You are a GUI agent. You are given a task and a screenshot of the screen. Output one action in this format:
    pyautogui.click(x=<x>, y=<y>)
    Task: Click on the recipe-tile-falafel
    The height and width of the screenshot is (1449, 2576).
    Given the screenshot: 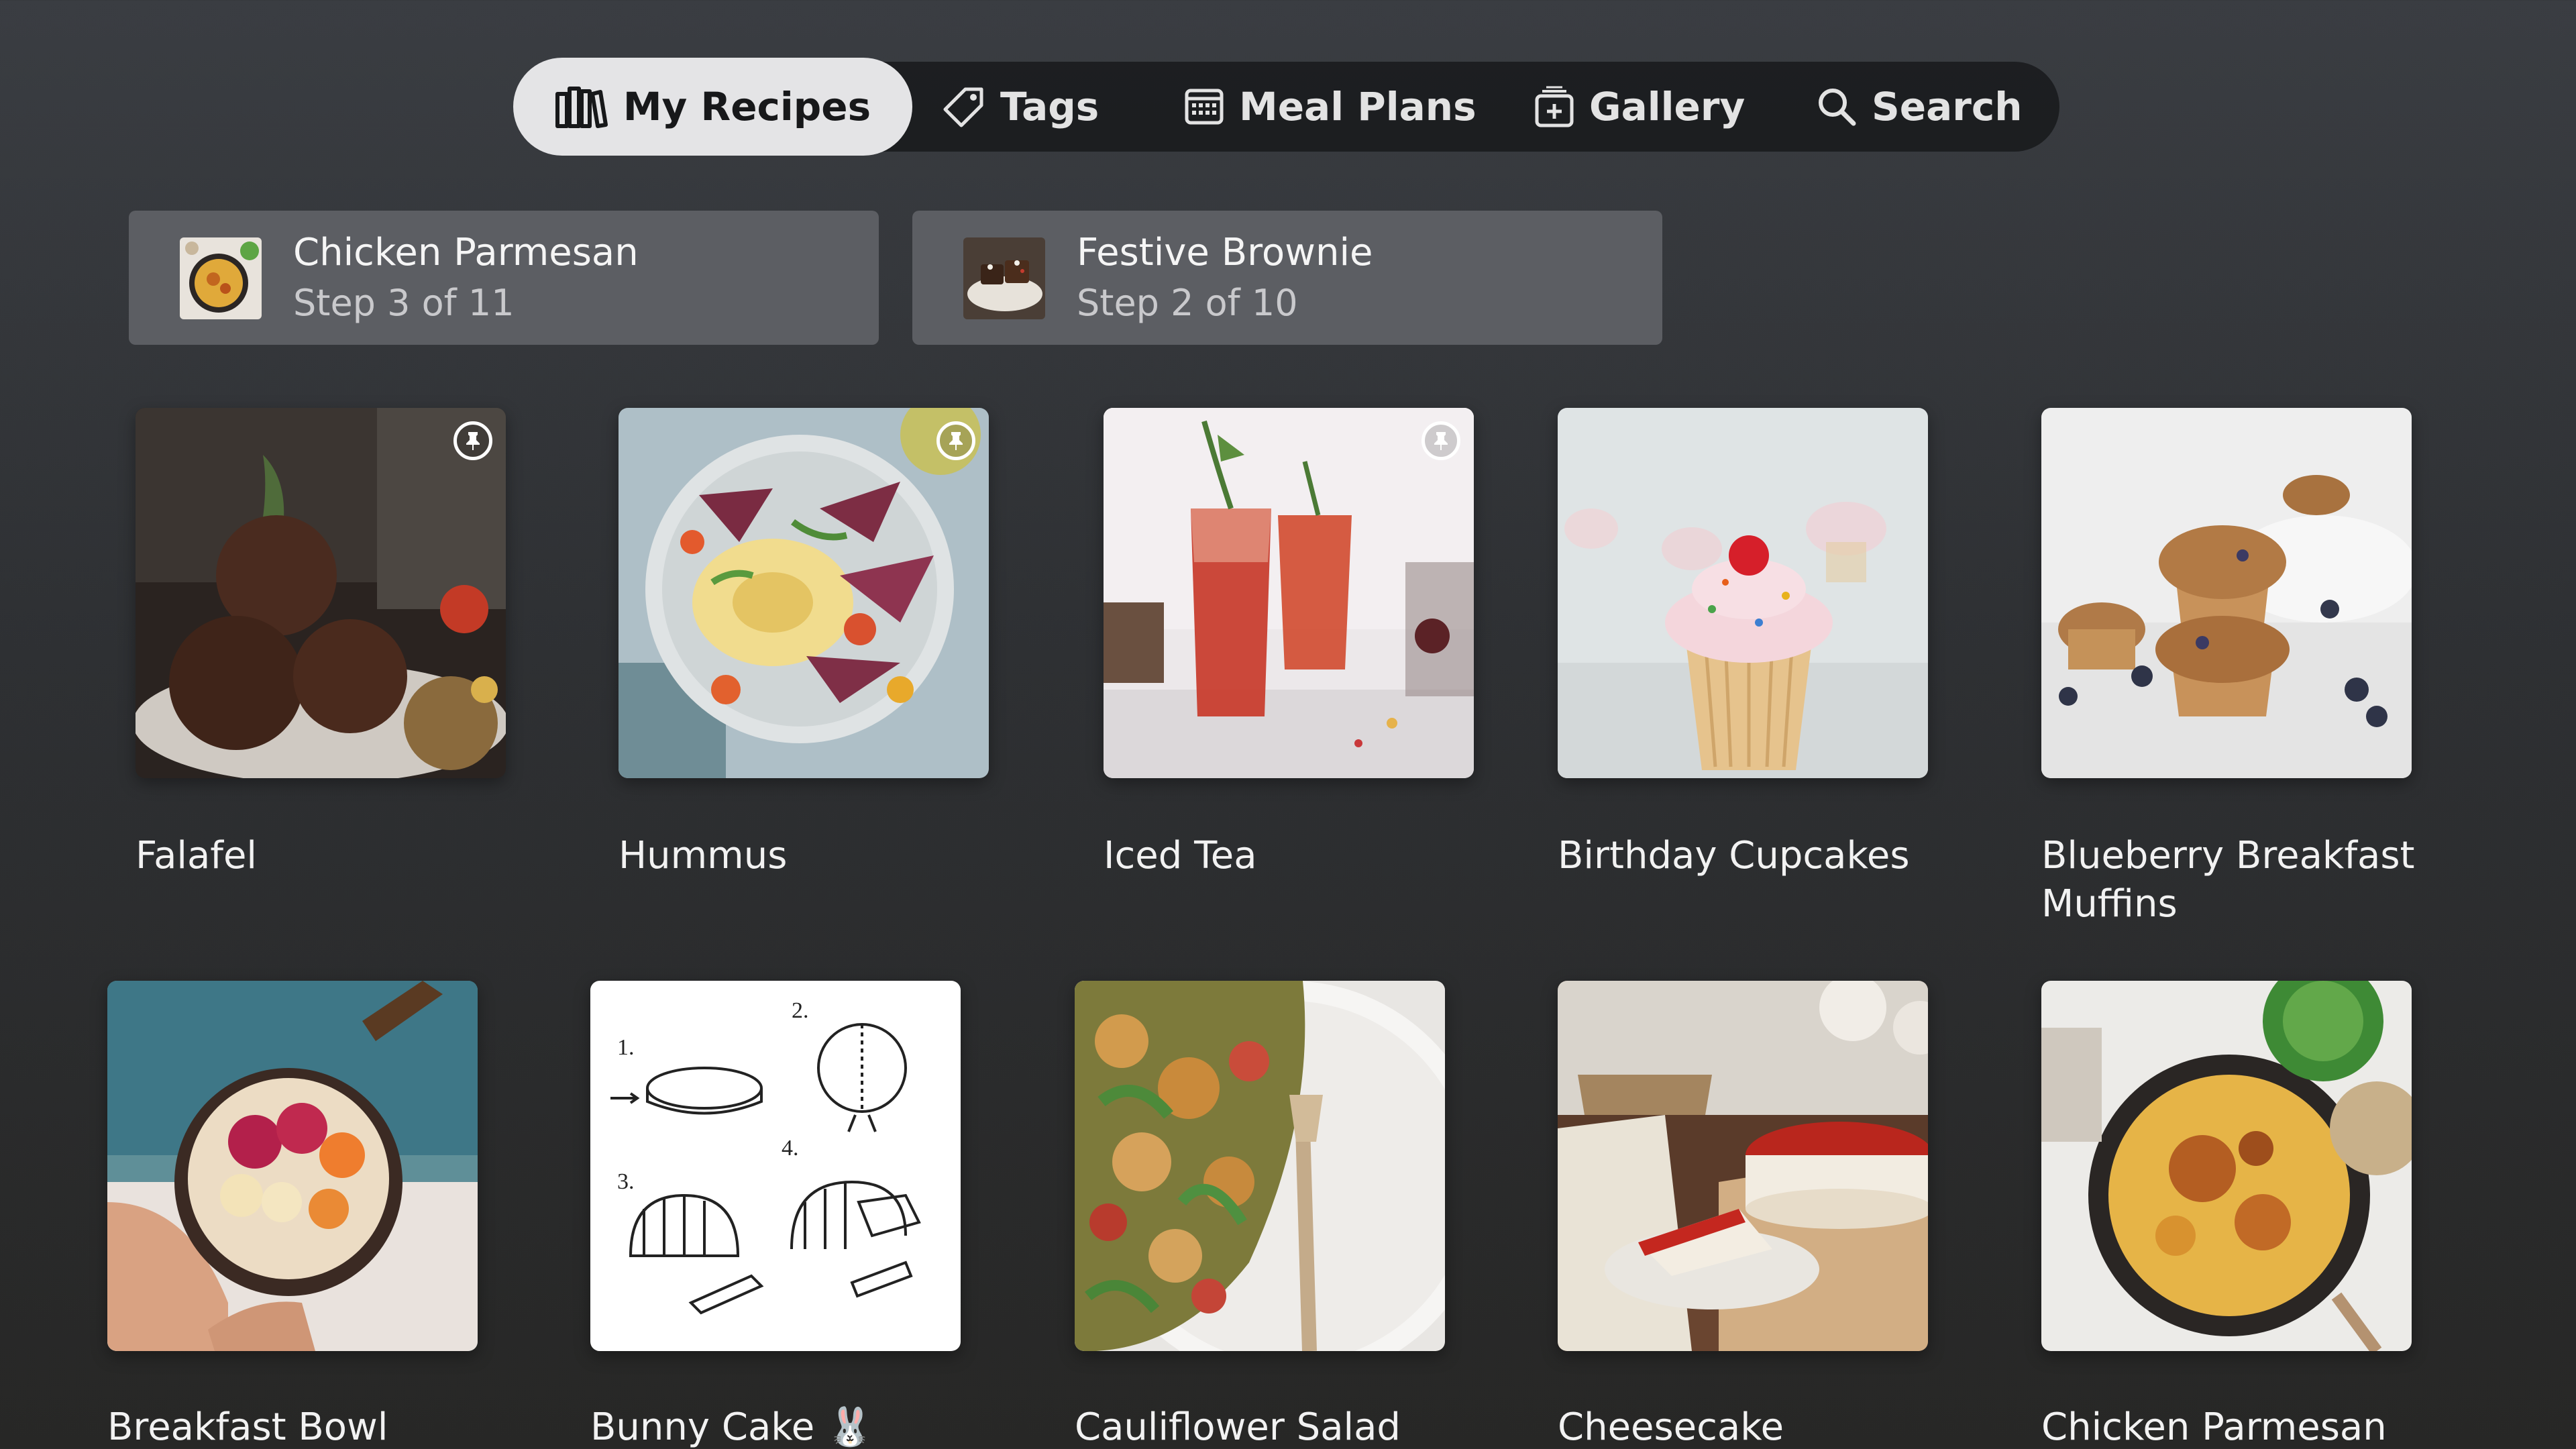 What is the action you would take?
    pyautogui.click(x=321, y=593)
    